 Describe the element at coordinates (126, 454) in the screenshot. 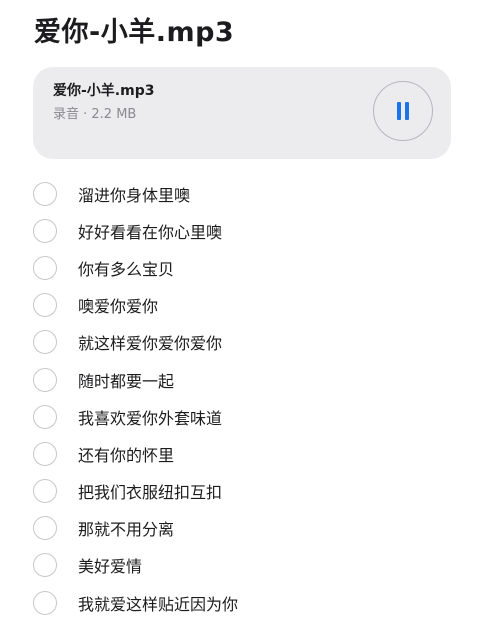

I see `checklist-item-text: 还有你的怀里` at that location.